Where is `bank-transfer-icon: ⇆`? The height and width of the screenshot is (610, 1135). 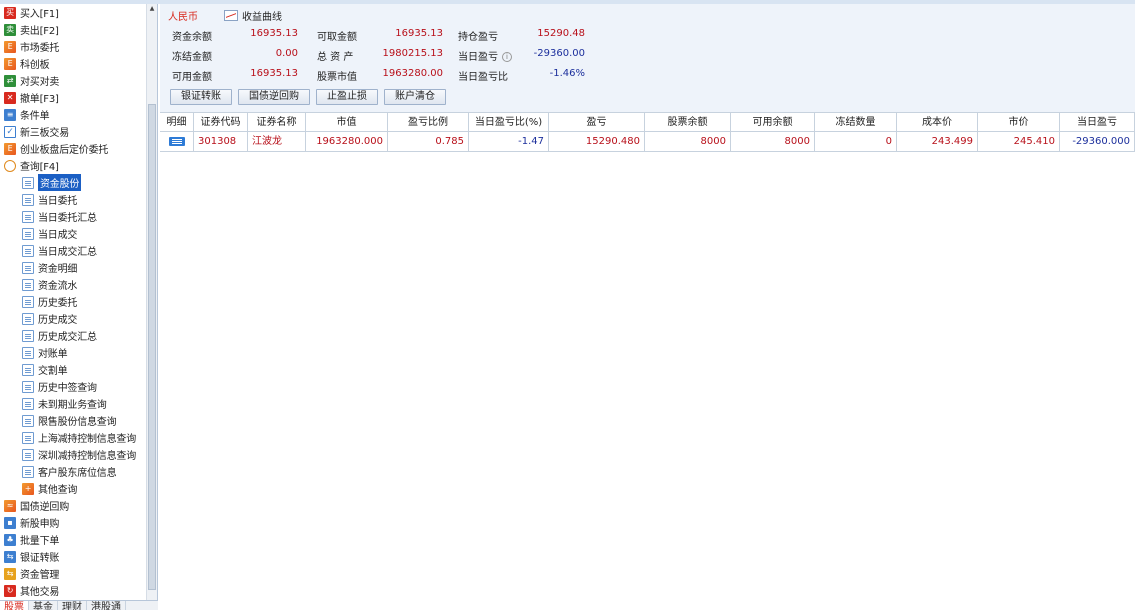 bank-transfer-icon: ⇆ is located at coordinates (10, 556).